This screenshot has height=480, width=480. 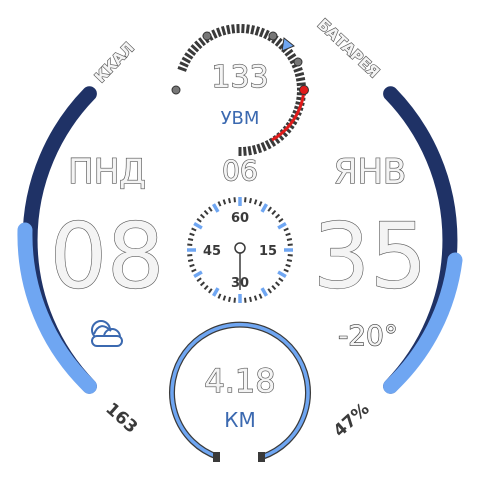 I want to click on heart-rate-unit: УВМ, so click(x=240, y=118).